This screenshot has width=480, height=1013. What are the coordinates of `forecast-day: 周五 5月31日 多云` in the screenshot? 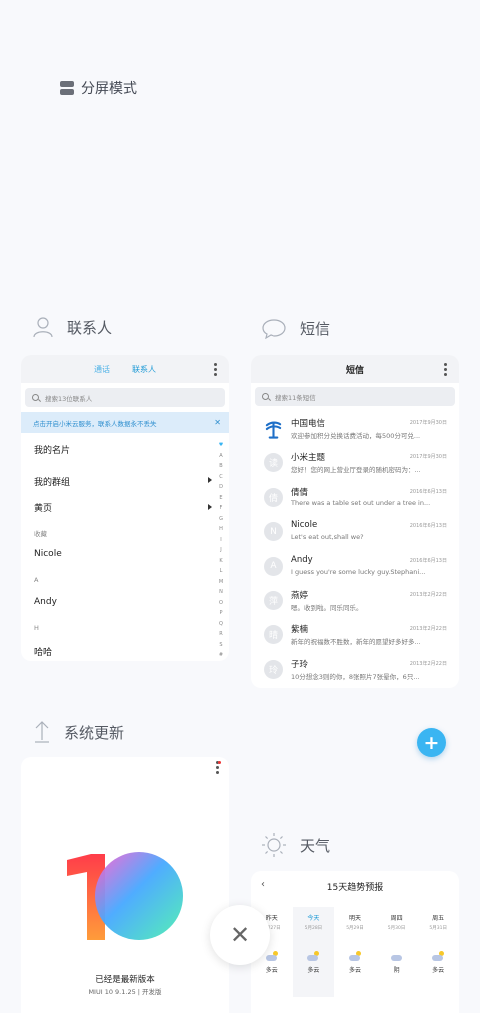 It's located at (438, 952).